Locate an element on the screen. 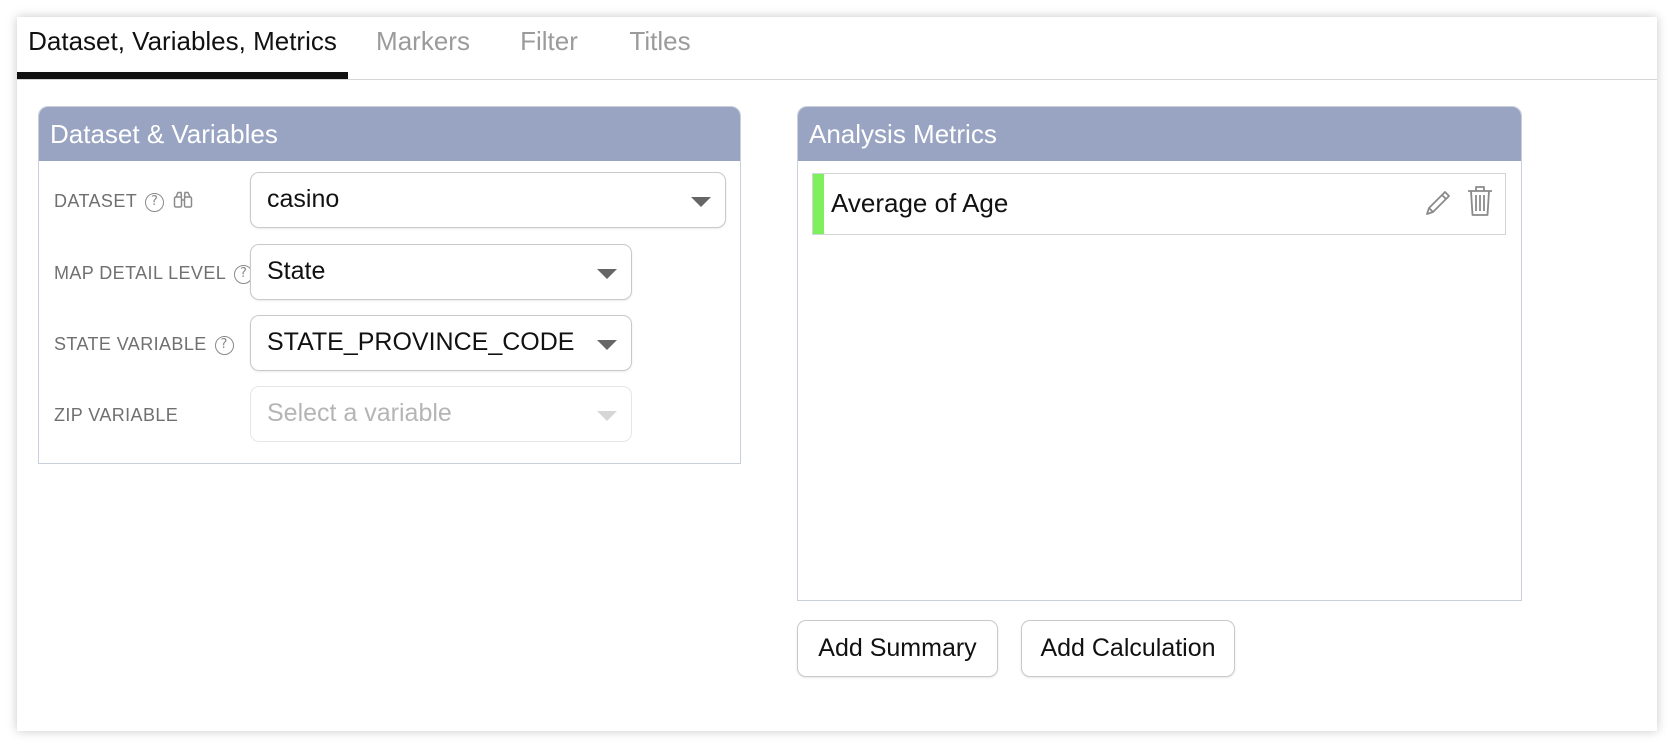  pencil-icon is located at coordinates (1439, 204).